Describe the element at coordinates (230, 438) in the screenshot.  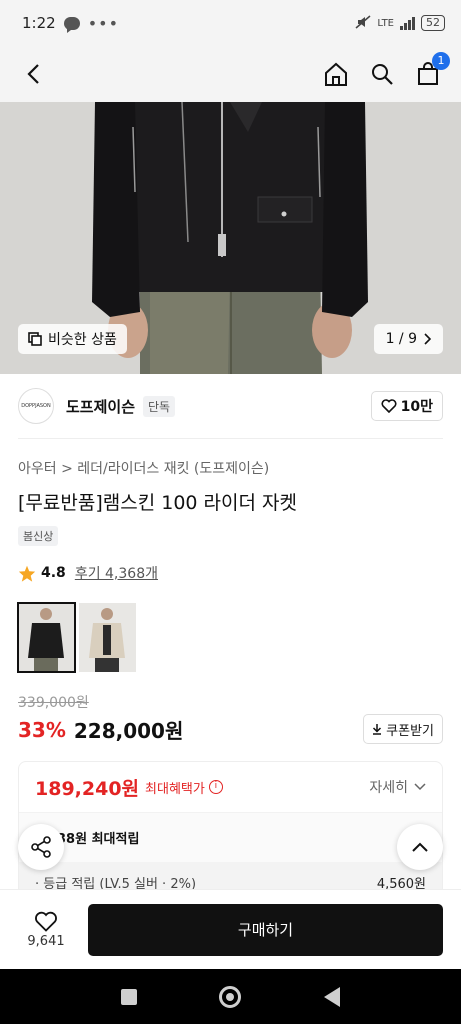
I see `divider` at that location.